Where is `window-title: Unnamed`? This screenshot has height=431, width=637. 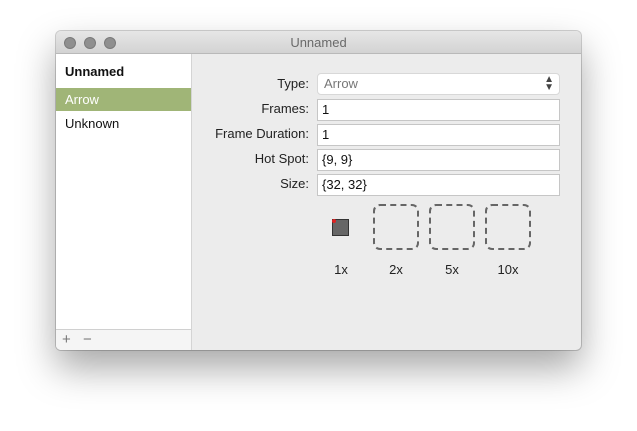
window-title: Unnamed is located at coordinates (318, 42).